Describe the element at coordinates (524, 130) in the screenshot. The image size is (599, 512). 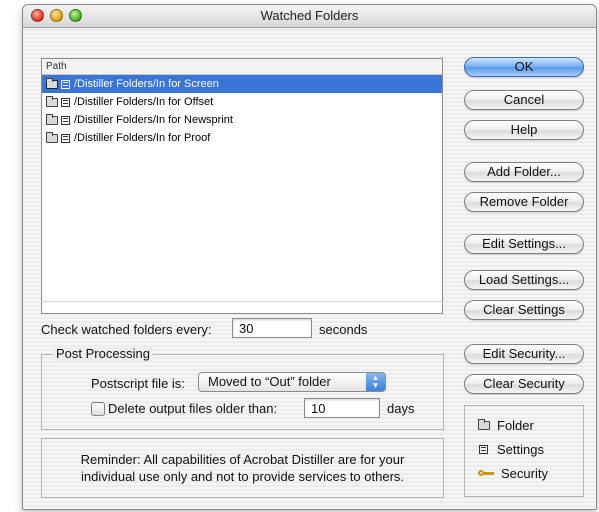
I see `help-button: Help` at that location.